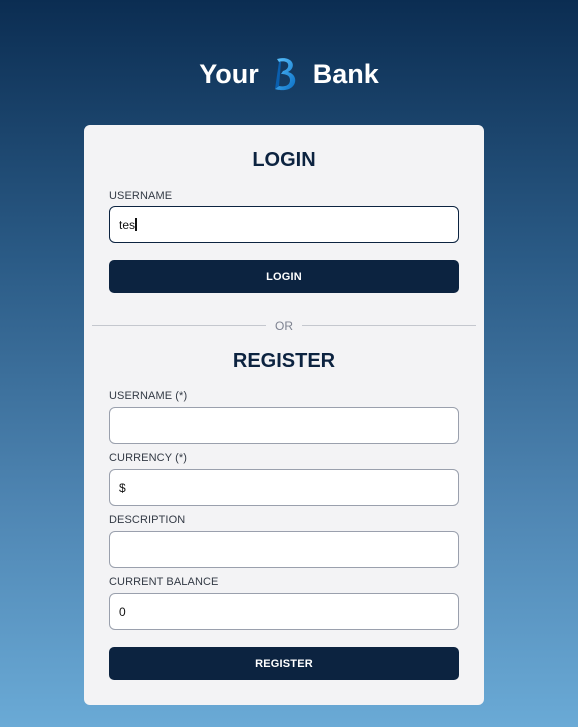 The height and width of the screenshot is (727, 578). Describe the element at coordinates (148, 458) in the screenshot. I see `register-currency-label: CURRENCY (*)` at that location.